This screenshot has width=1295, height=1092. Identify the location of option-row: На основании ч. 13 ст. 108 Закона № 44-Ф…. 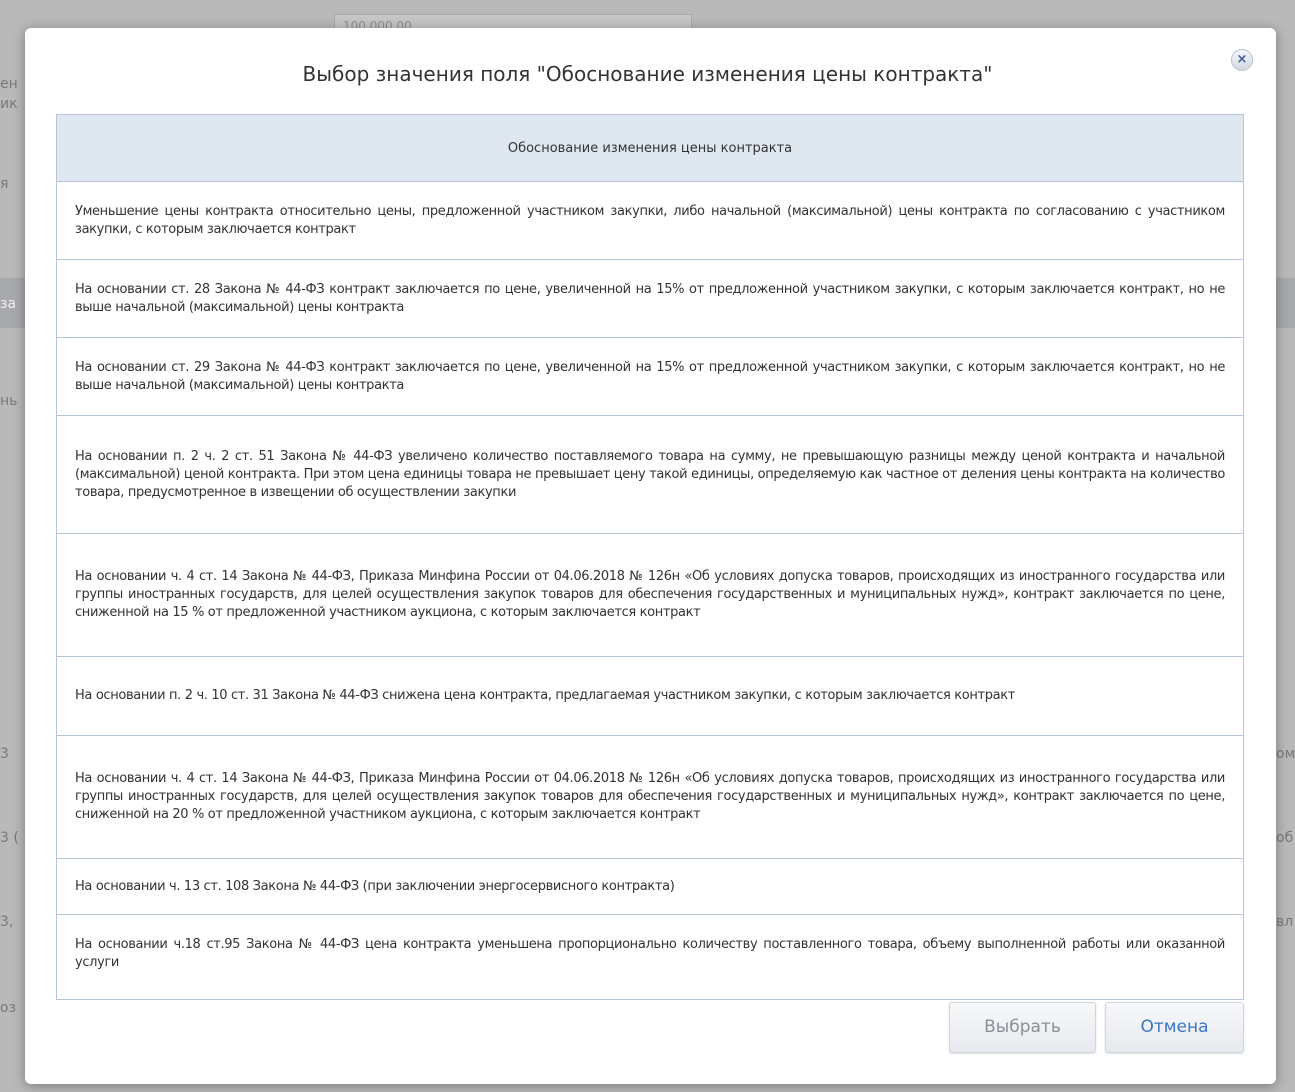
(650, 887).